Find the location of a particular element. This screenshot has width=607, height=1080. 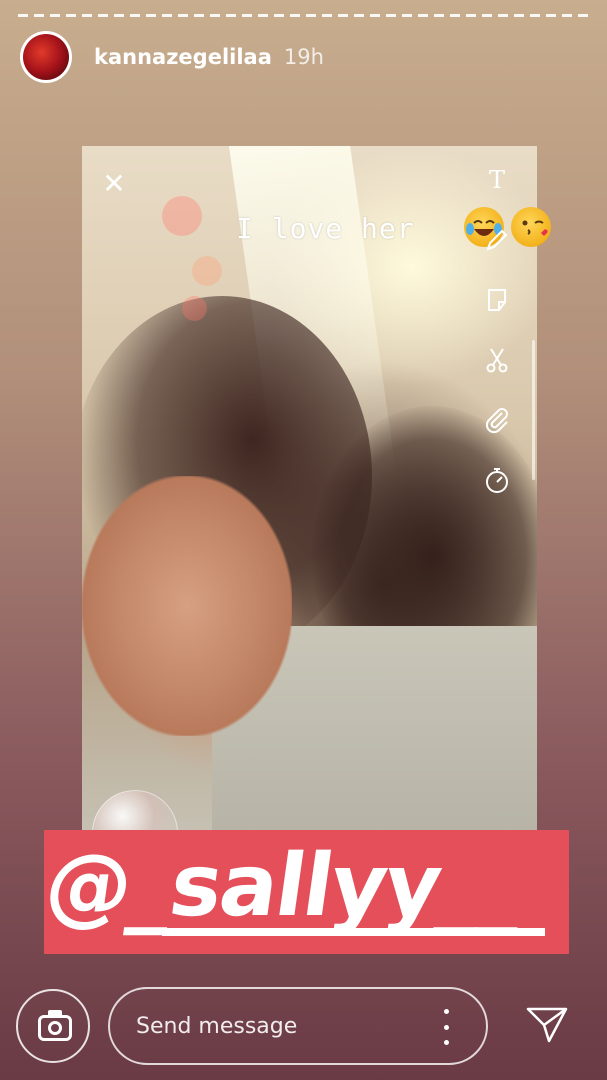

pen-icon is located at coordinates (497, 240).